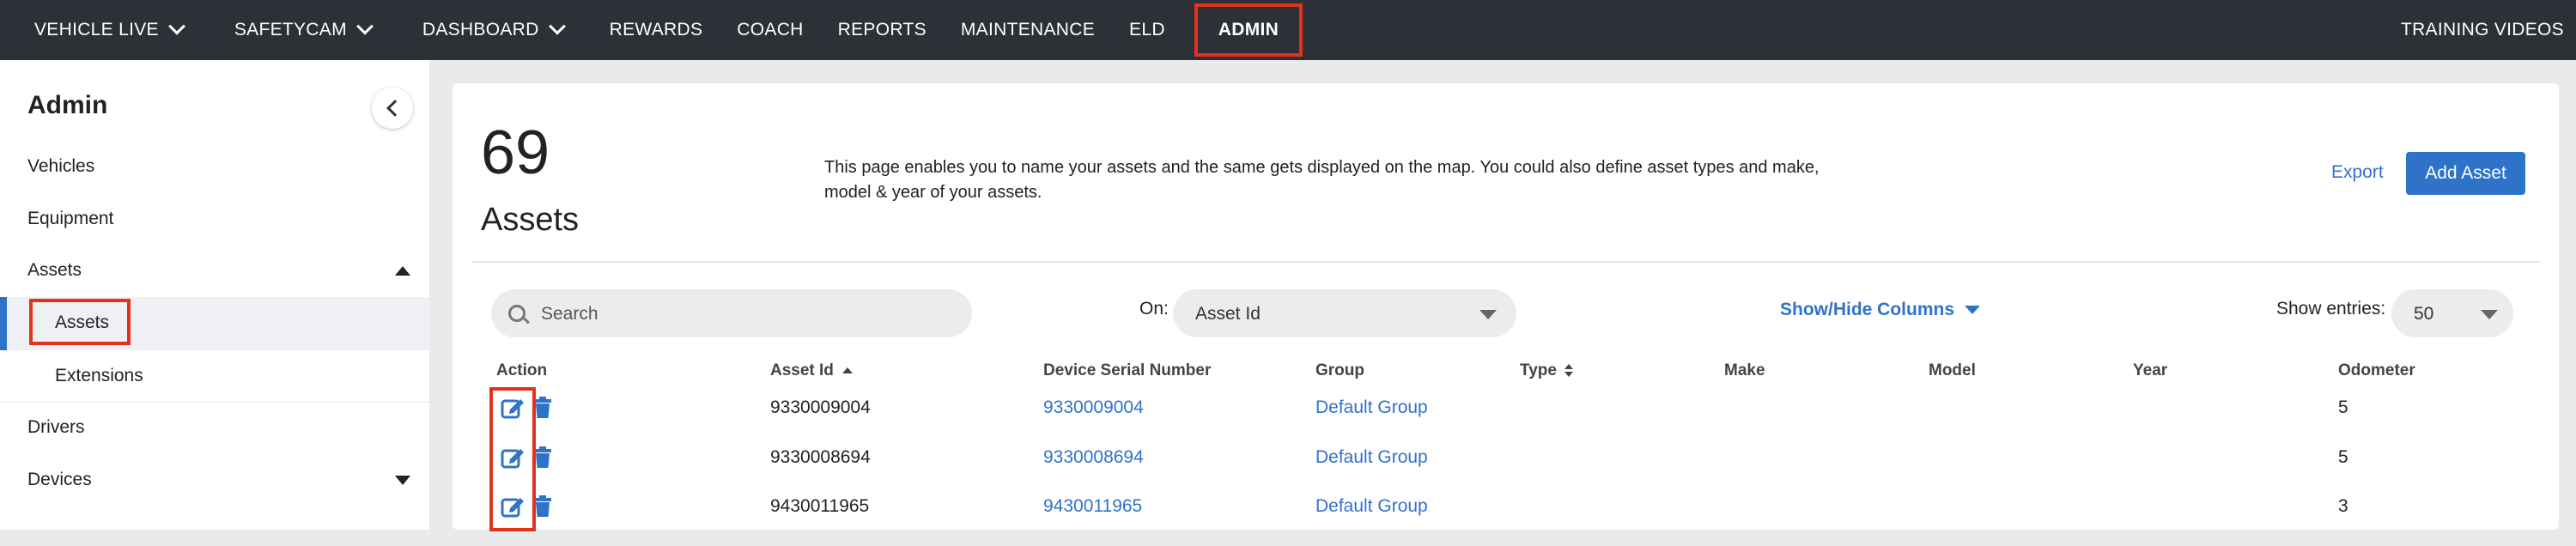 Image resolution: width=2576 pixels, height=546 pixels. I want to click on device-serial-link: 9330008694, so click(1093, 458).